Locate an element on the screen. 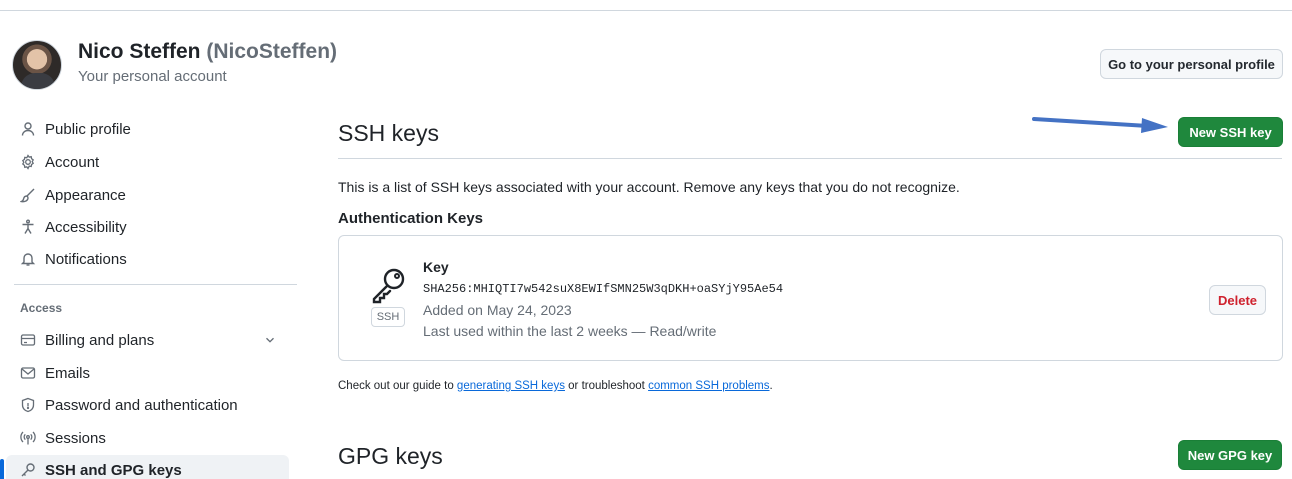  sidebar-item-accessibility: Accessibility is located at coordinates (147, 227).